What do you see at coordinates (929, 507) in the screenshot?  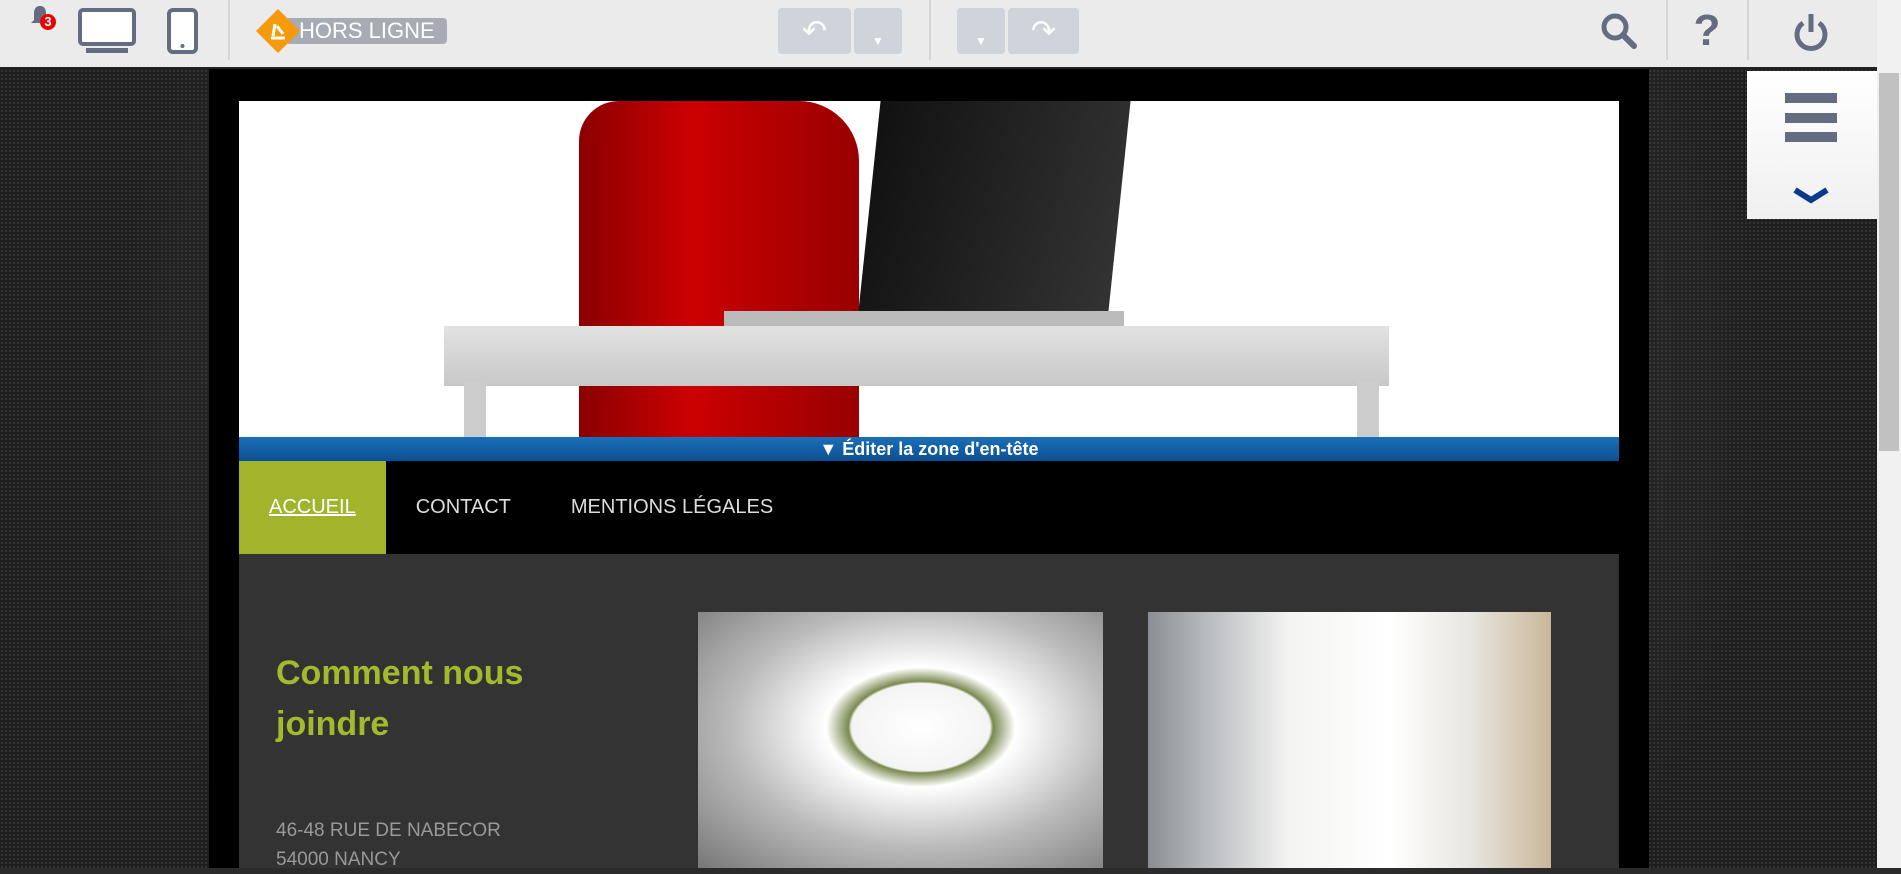 I see `main-navigation: ACCUEIL CONTACT MENTIONS LÉGALES` at bounding box center [929, 507].